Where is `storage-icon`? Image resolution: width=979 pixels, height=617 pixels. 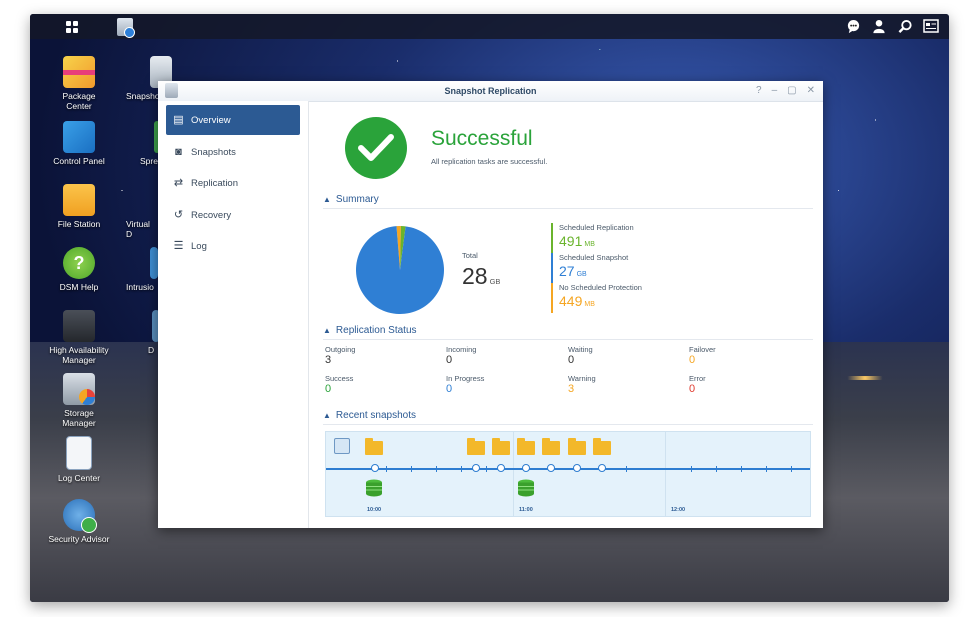 storage-icon is located at coordinates (79, 389).